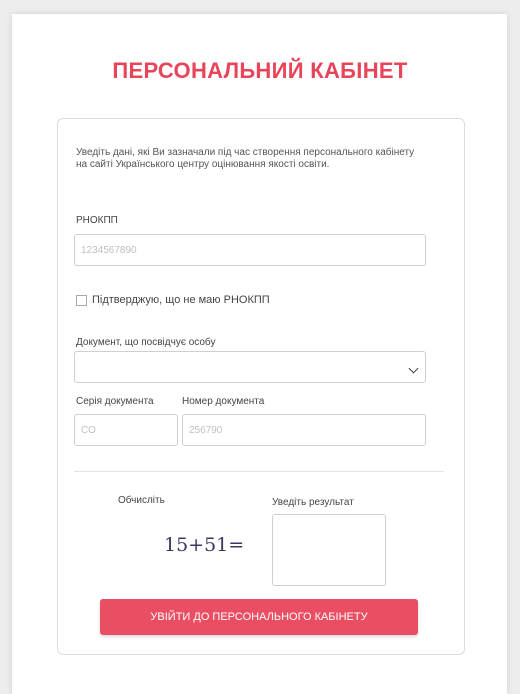 The height and width of the screenshot is (694, 520). Describe the element at coordinates (329, 550) in the screenshot. I see `captcha-result-input` at that location.